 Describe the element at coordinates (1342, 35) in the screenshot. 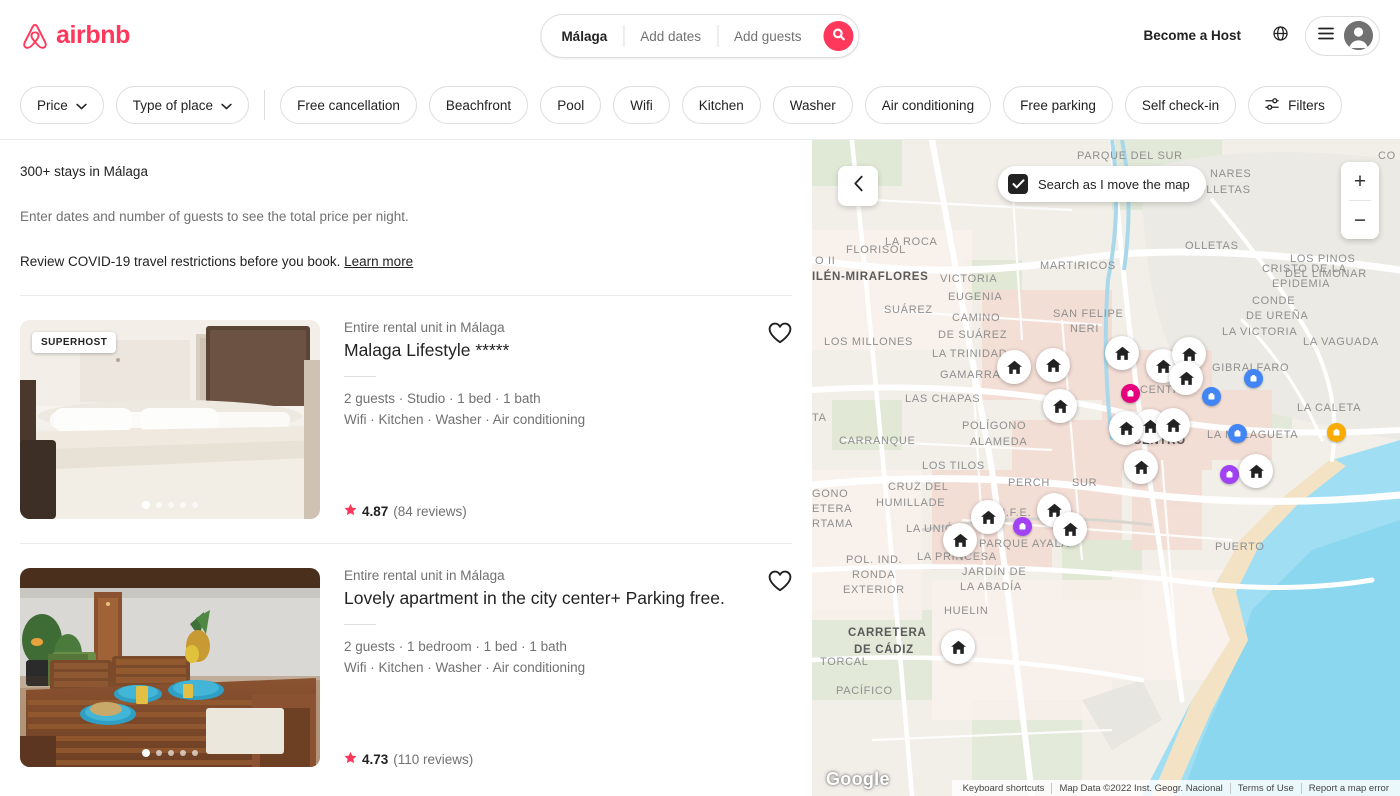

I see `profile-menu-button` at that location.